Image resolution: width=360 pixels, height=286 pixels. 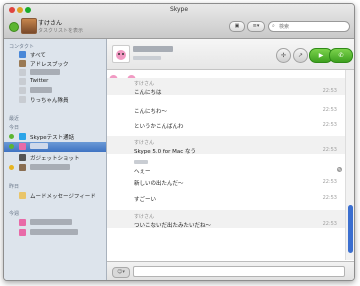 I want to click on sidebar-item-contact, so click(x=55, y=167).